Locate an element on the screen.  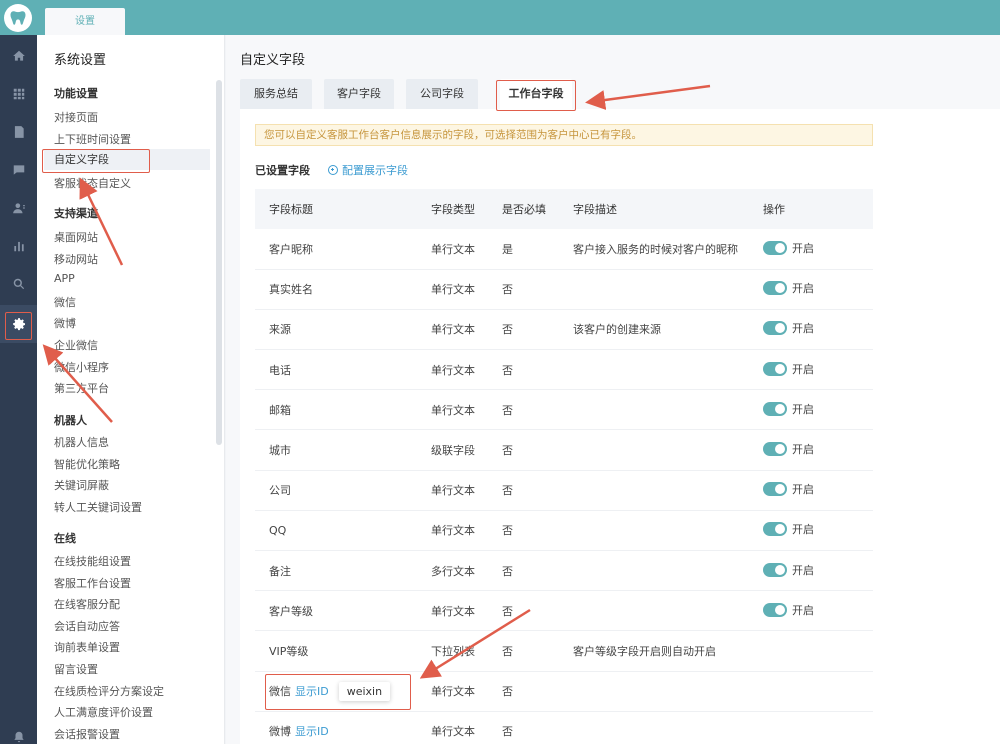
sidebar-item-keyword-block: 关键词屏蔽 is located at coordinates (81, 485).